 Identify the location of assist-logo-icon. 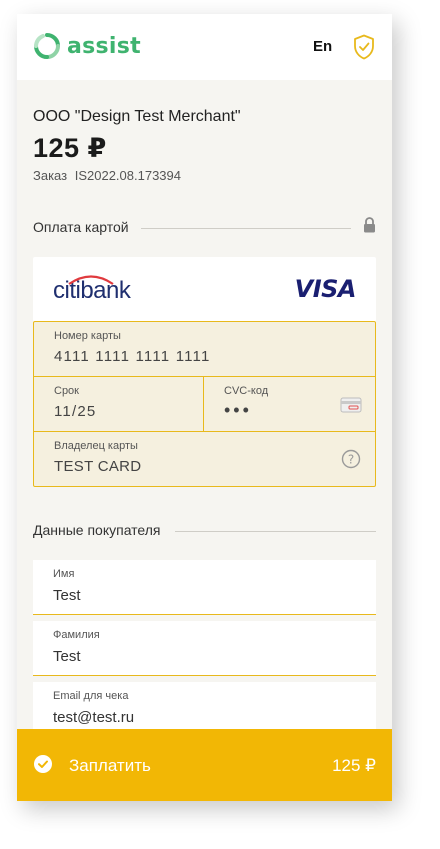
(47, 46).